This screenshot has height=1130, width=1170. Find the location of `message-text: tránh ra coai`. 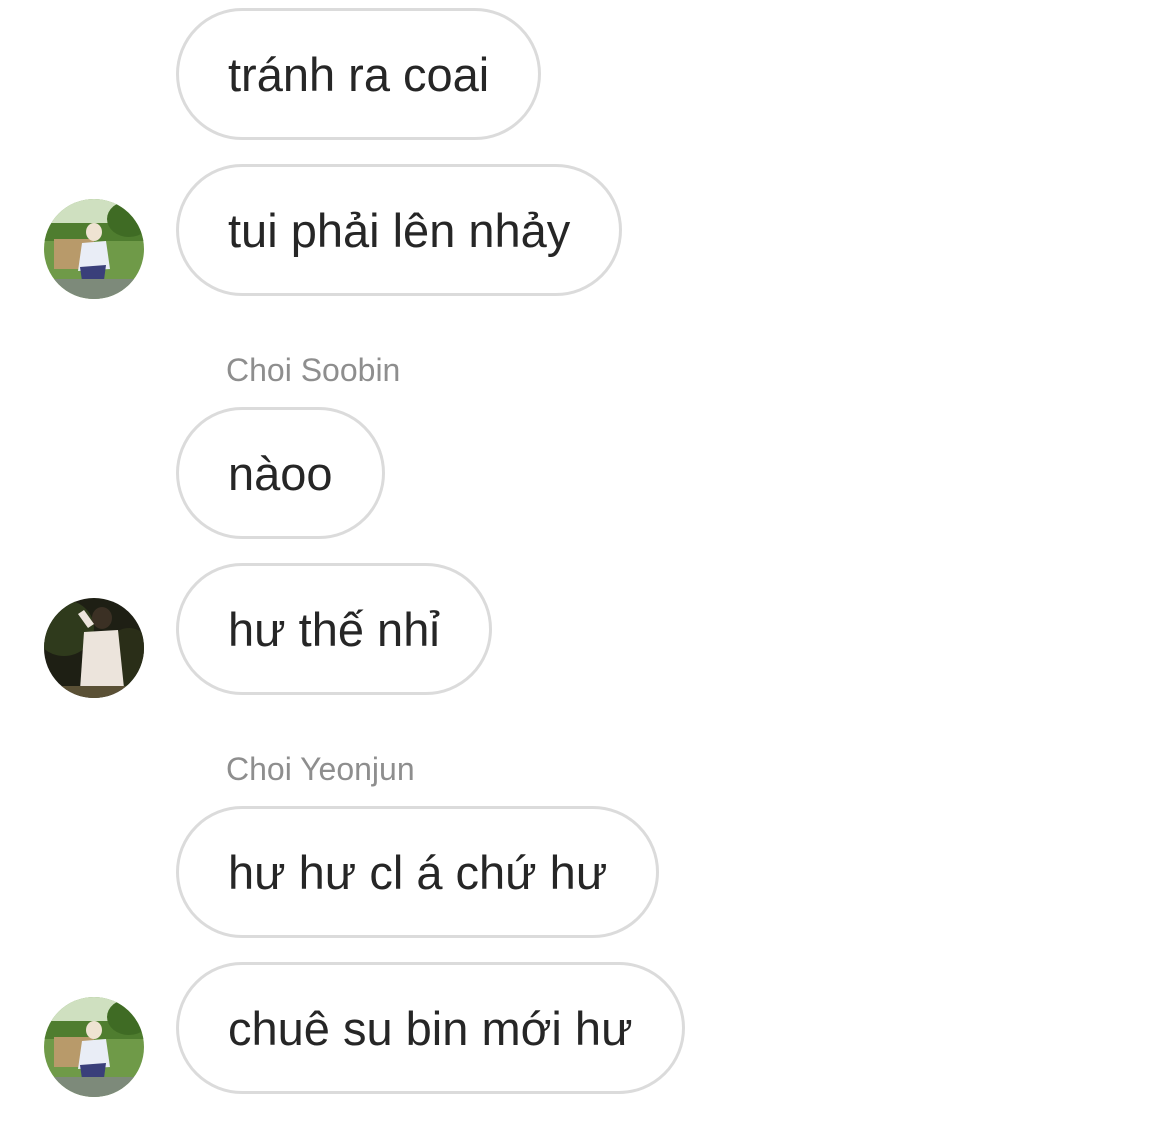

message-text: tránh ra coai is located at coordinates (359, 74).